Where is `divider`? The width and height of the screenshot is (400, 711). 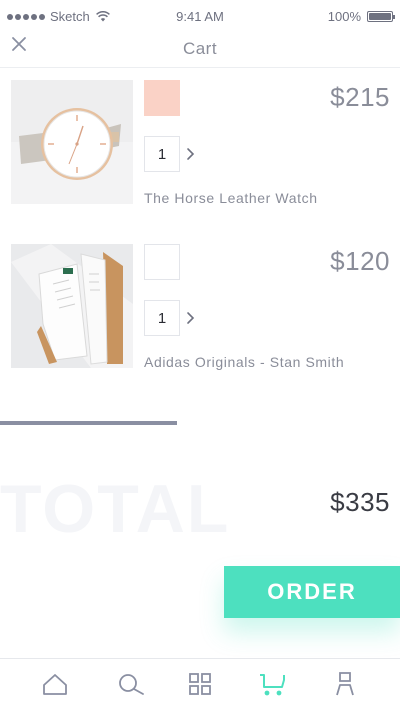
divider is located at coordinates (88, 423).